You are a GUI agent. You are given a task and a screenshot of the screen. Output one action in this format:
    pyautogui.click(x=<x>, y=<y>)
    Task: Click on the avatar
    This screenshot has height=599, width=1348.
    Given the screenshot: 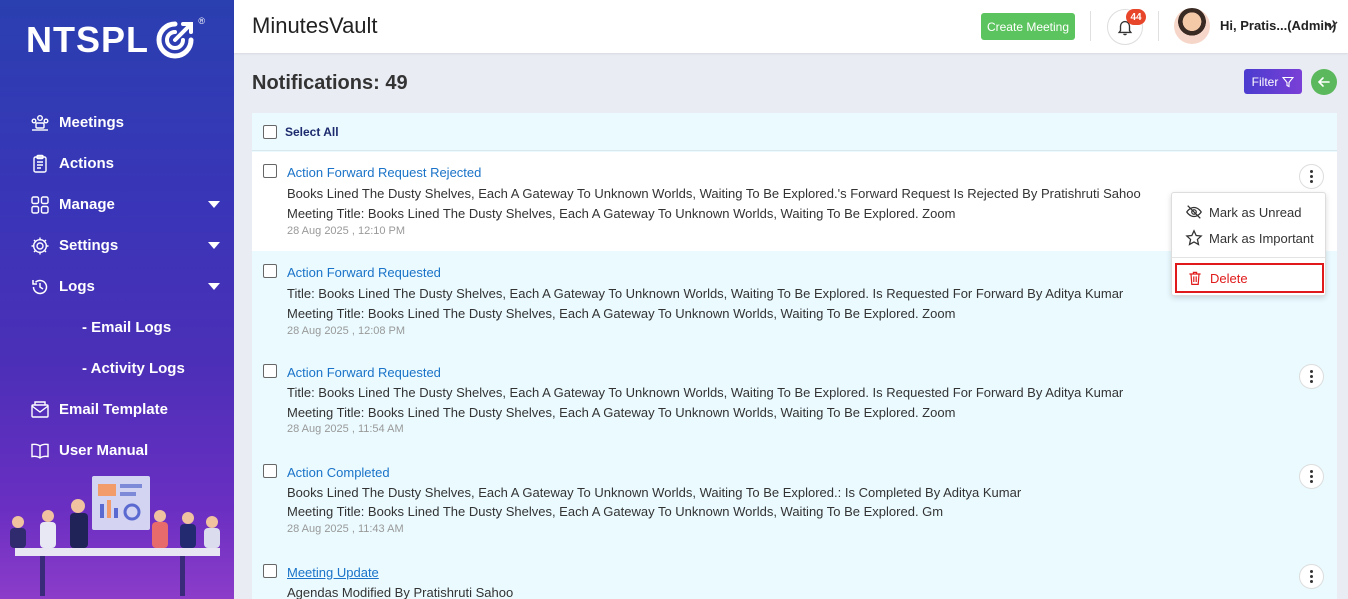 What is the action you would take?
    pyautogui.click(x=1192, y=26)
    